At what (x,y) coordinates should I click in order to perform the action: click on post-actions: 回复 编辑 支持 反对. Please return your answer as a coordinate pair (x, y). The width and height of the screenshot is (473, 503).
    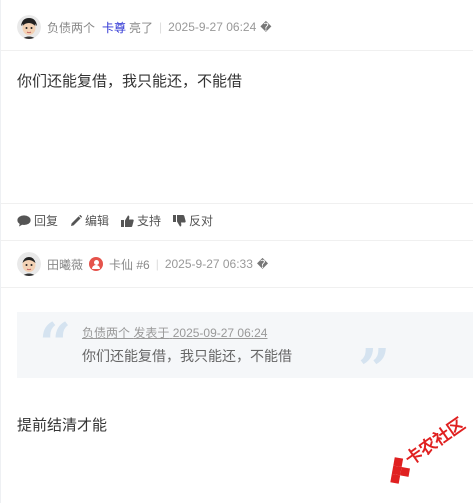
    Looking at the image, I should click on (121, 220).